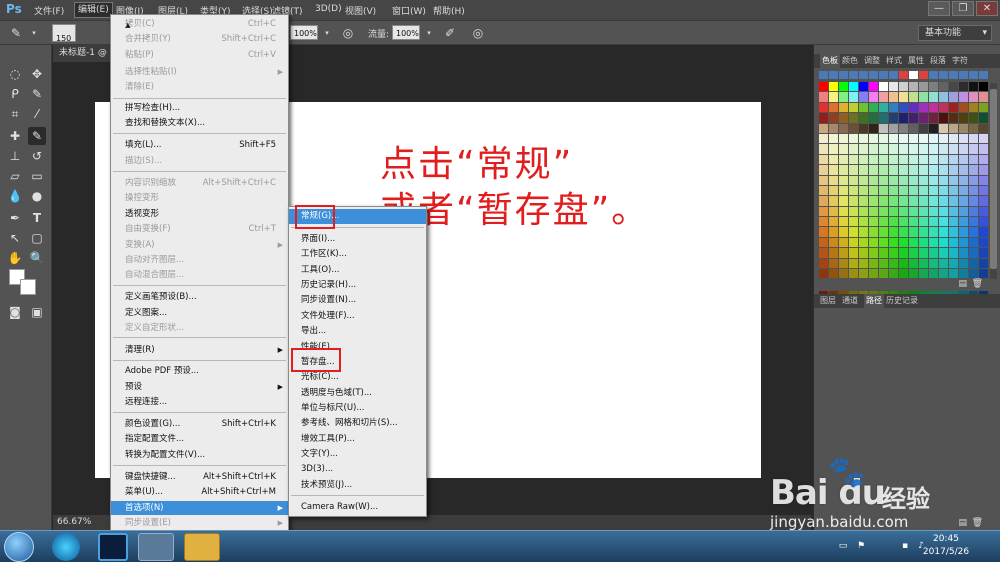 This screenshot has height=562, width=1000. Describe the element at coordinates (37, 74) in the screenshot. I see `move-tool-icon: ✥` at that location.